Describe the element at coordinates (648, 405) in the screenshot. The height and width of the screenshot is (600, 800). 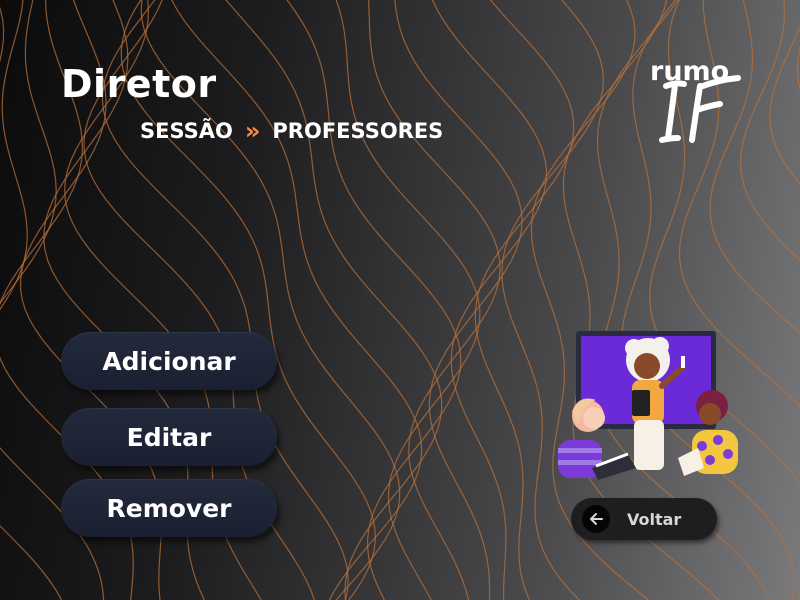
I see `teacher-with-students-illustration` at that location.